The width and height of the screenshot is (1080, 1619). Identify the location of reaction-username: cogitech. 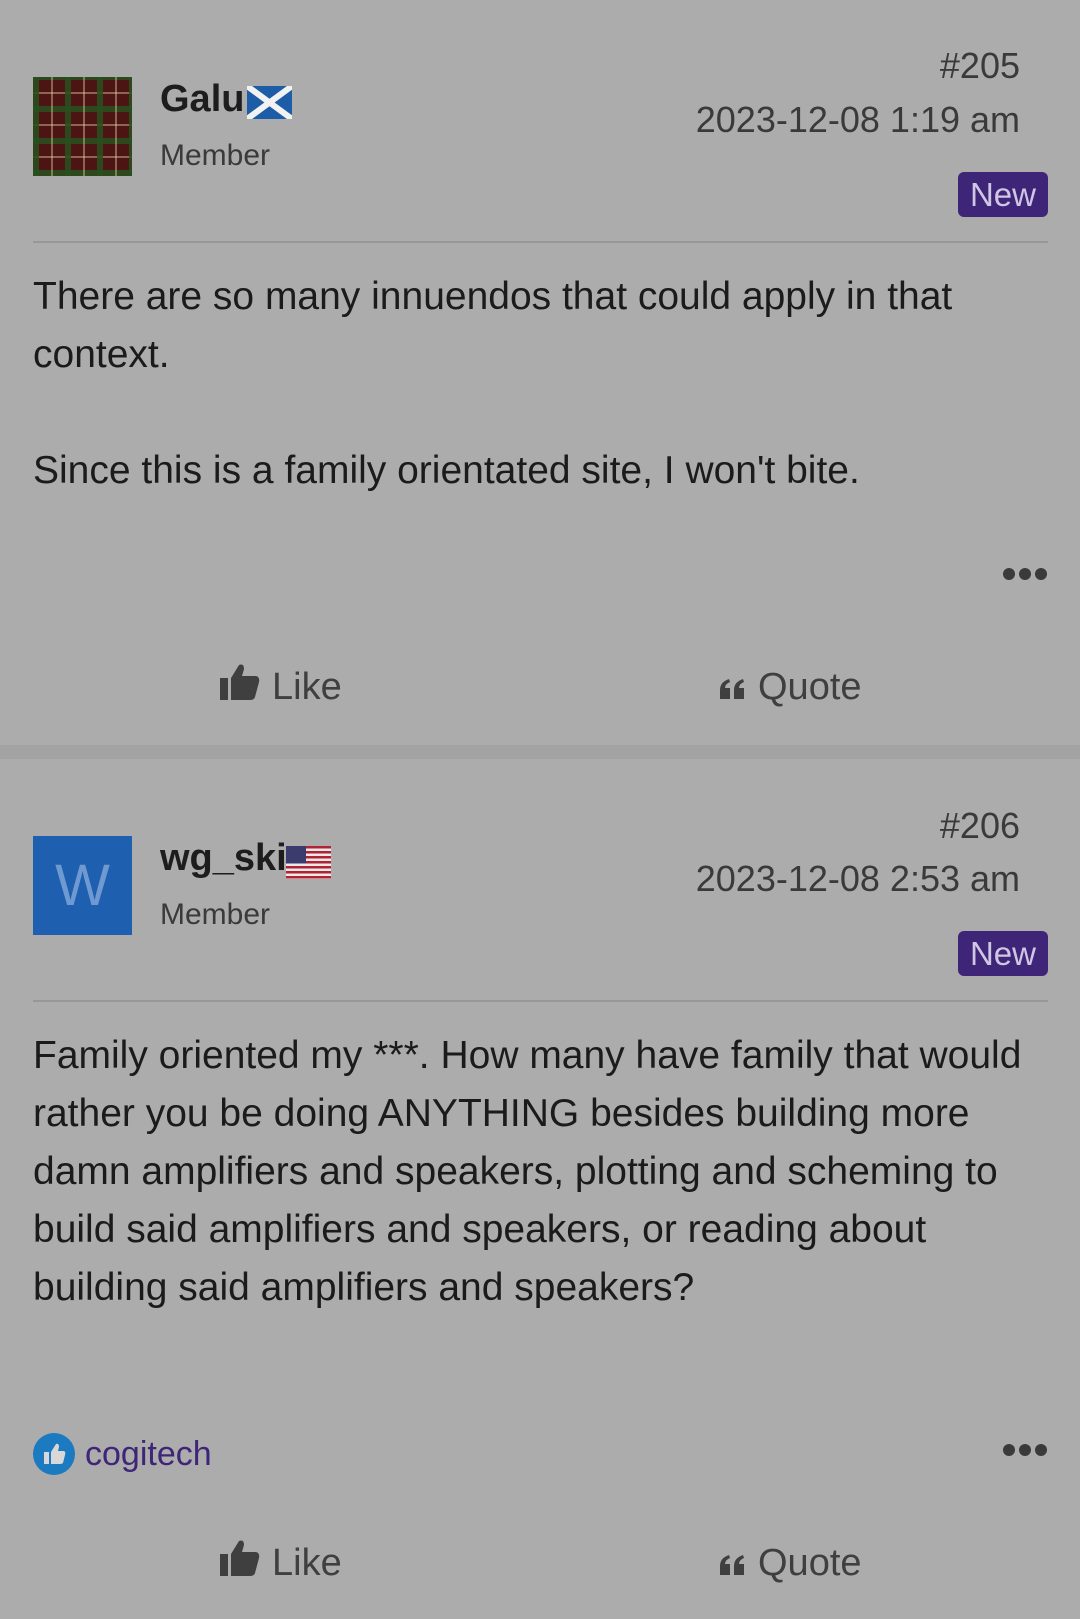
(148, 1454).